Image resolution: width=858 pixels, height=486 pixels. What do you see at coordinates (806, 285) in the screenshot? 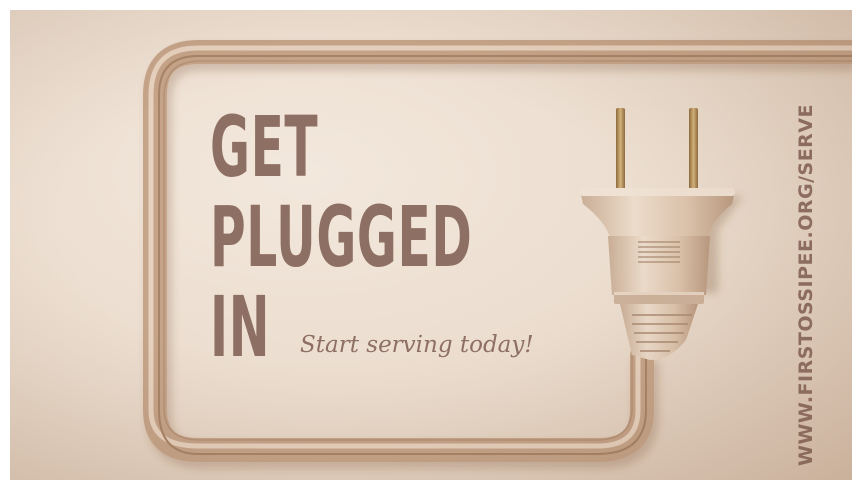
I see `website-url: WWW.FIRSTOSSIPEE.ORG/SERVE` at bounding box center [806, 285].